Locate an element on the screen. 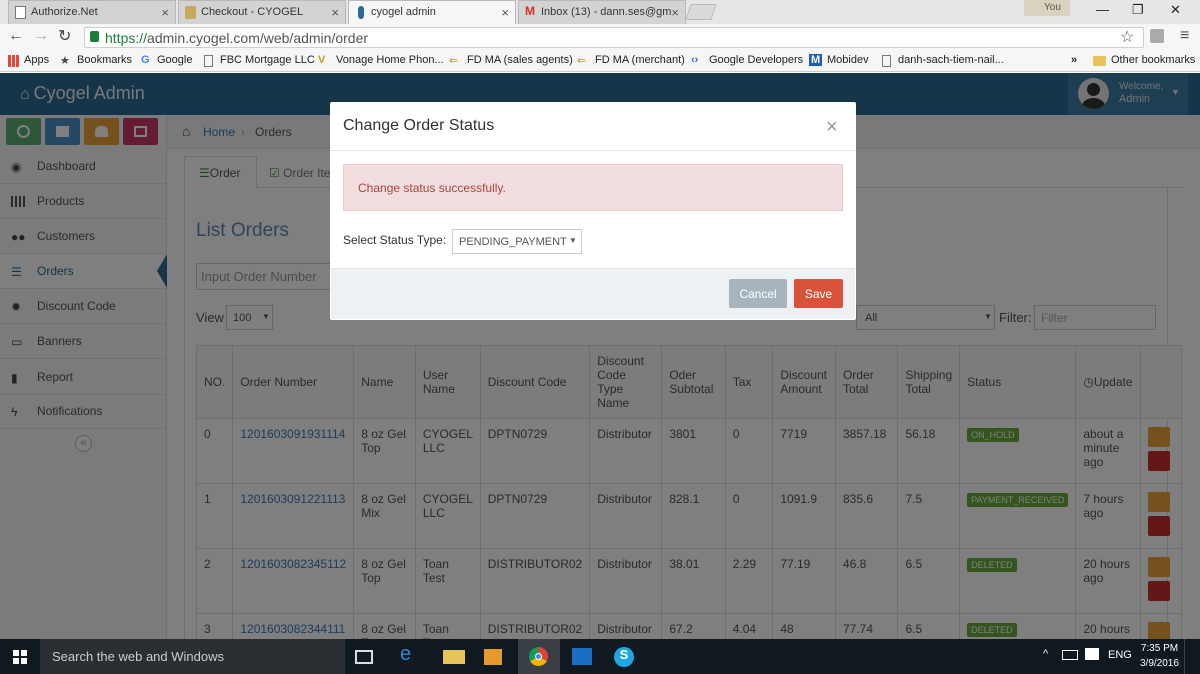  restore-icon: ❐ is located at coordinates (1138, 10).